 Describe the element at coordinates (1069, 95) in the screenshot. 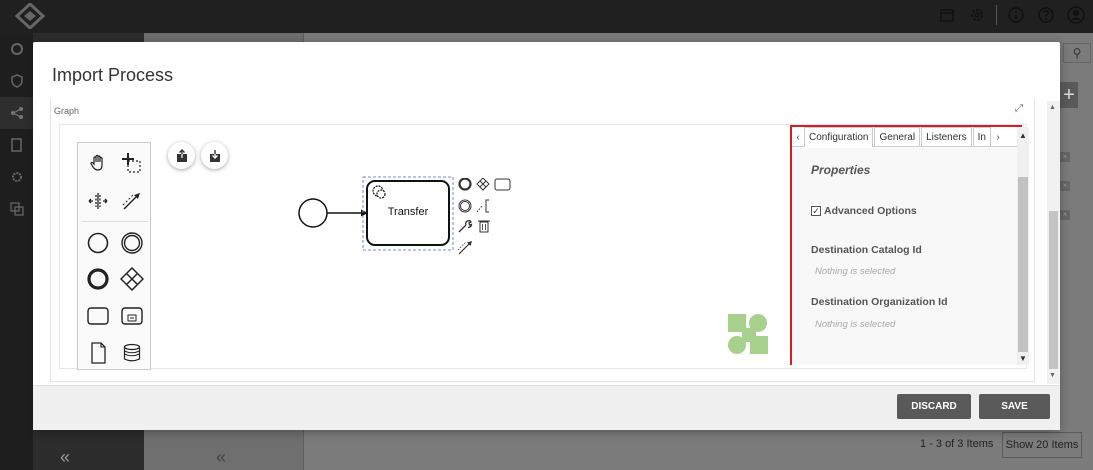

I see `background-add-icon: +` at that location.